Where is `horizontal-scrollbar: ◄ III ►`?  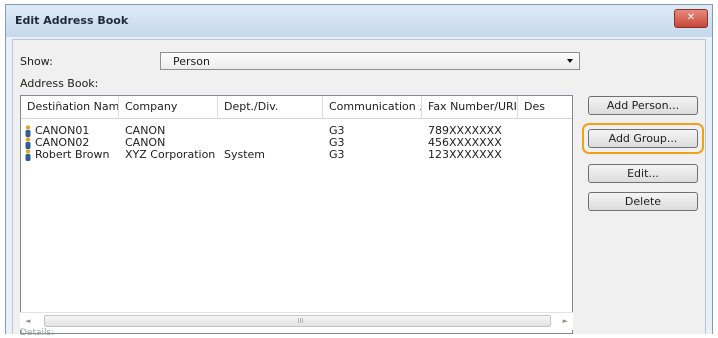
horizontal-scrollbar: ◄ III ► is located at coordinates (296, 321).